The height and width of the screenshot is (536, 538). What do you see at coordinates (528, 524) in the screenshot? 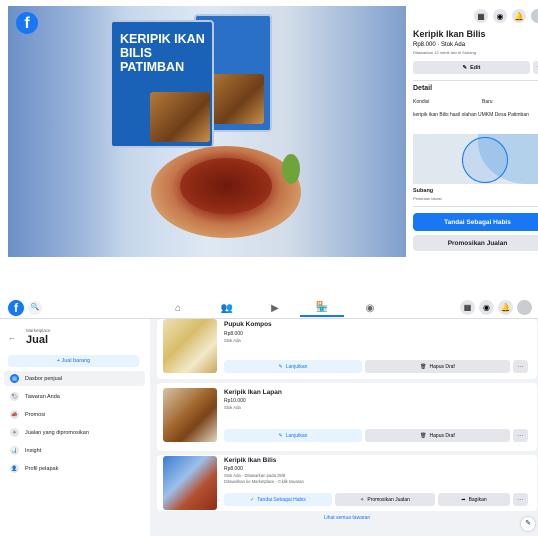
I see `compose-icon: ✎` at bounding box center [528, 524].